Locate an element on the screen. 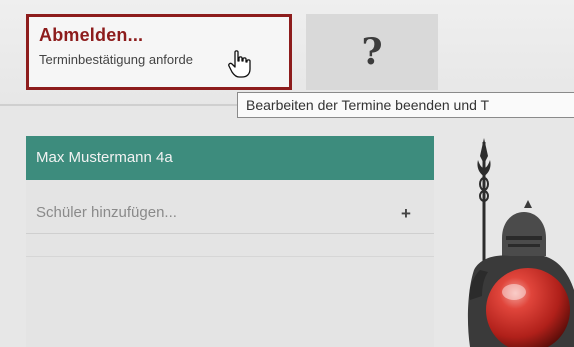 This screenshot has height=347, width=574. add-student-row: Schüler hinzufügen... + is located at coordinates (230, 214).